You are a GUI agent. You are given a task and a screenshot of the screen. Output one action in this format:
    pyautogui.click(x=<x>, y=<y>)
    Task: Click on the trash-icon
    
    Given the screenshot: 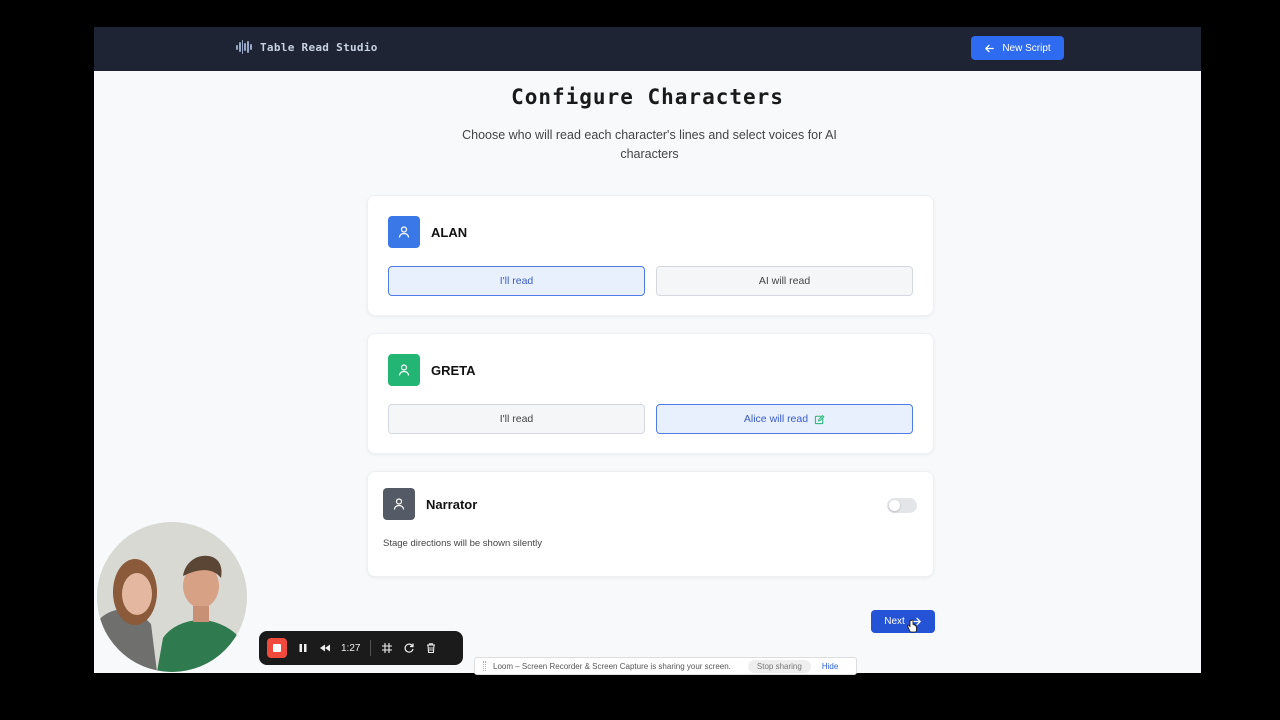 What is the action you would take?
    pyautogui.click(x=431, y=648)
    